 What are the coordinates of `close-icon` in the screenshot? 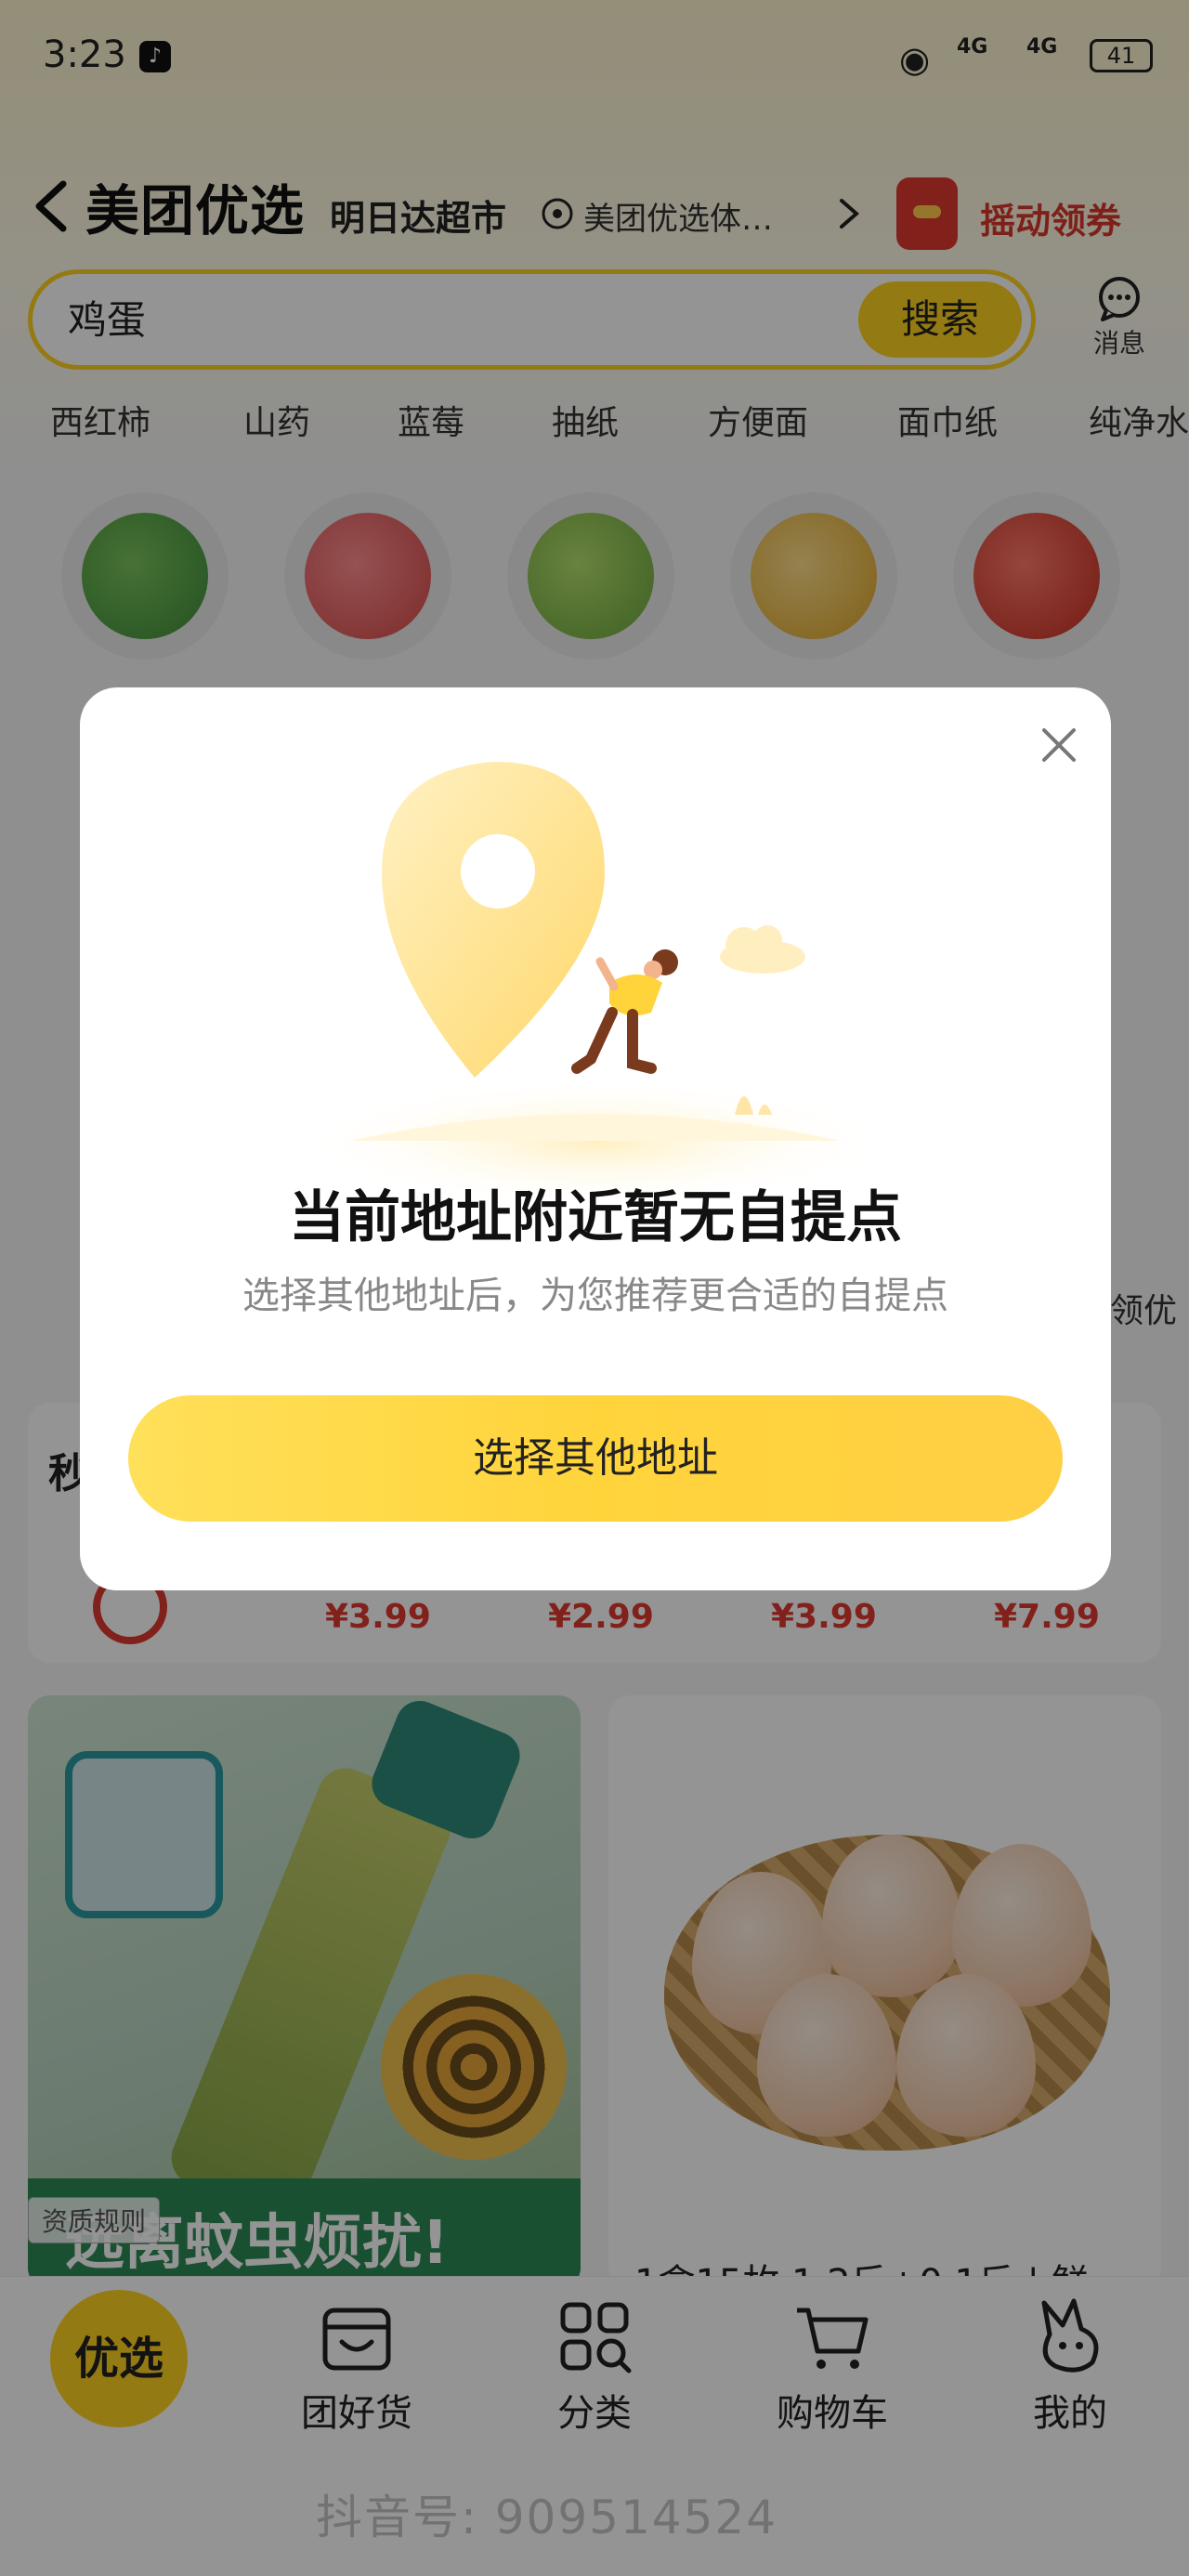 It's located at (1059, 745).